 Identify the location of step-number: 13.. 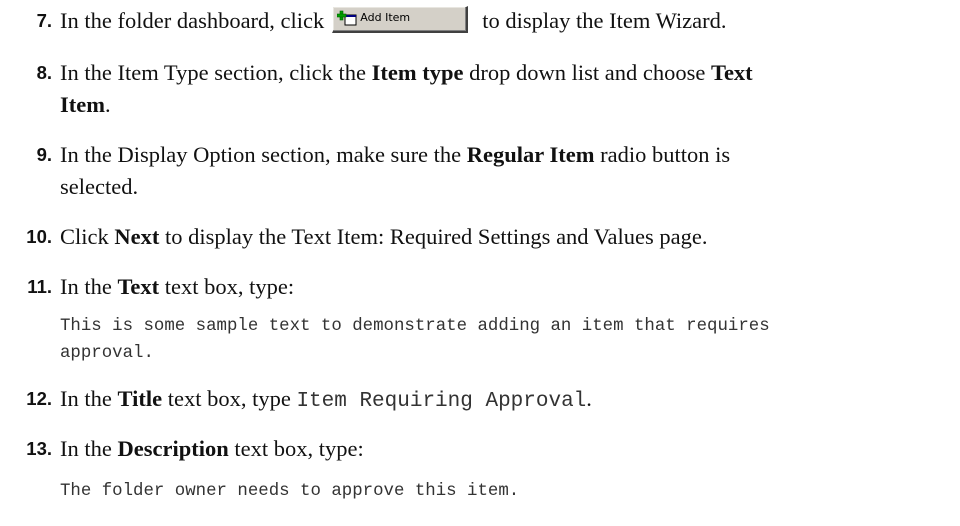
(39, 448).